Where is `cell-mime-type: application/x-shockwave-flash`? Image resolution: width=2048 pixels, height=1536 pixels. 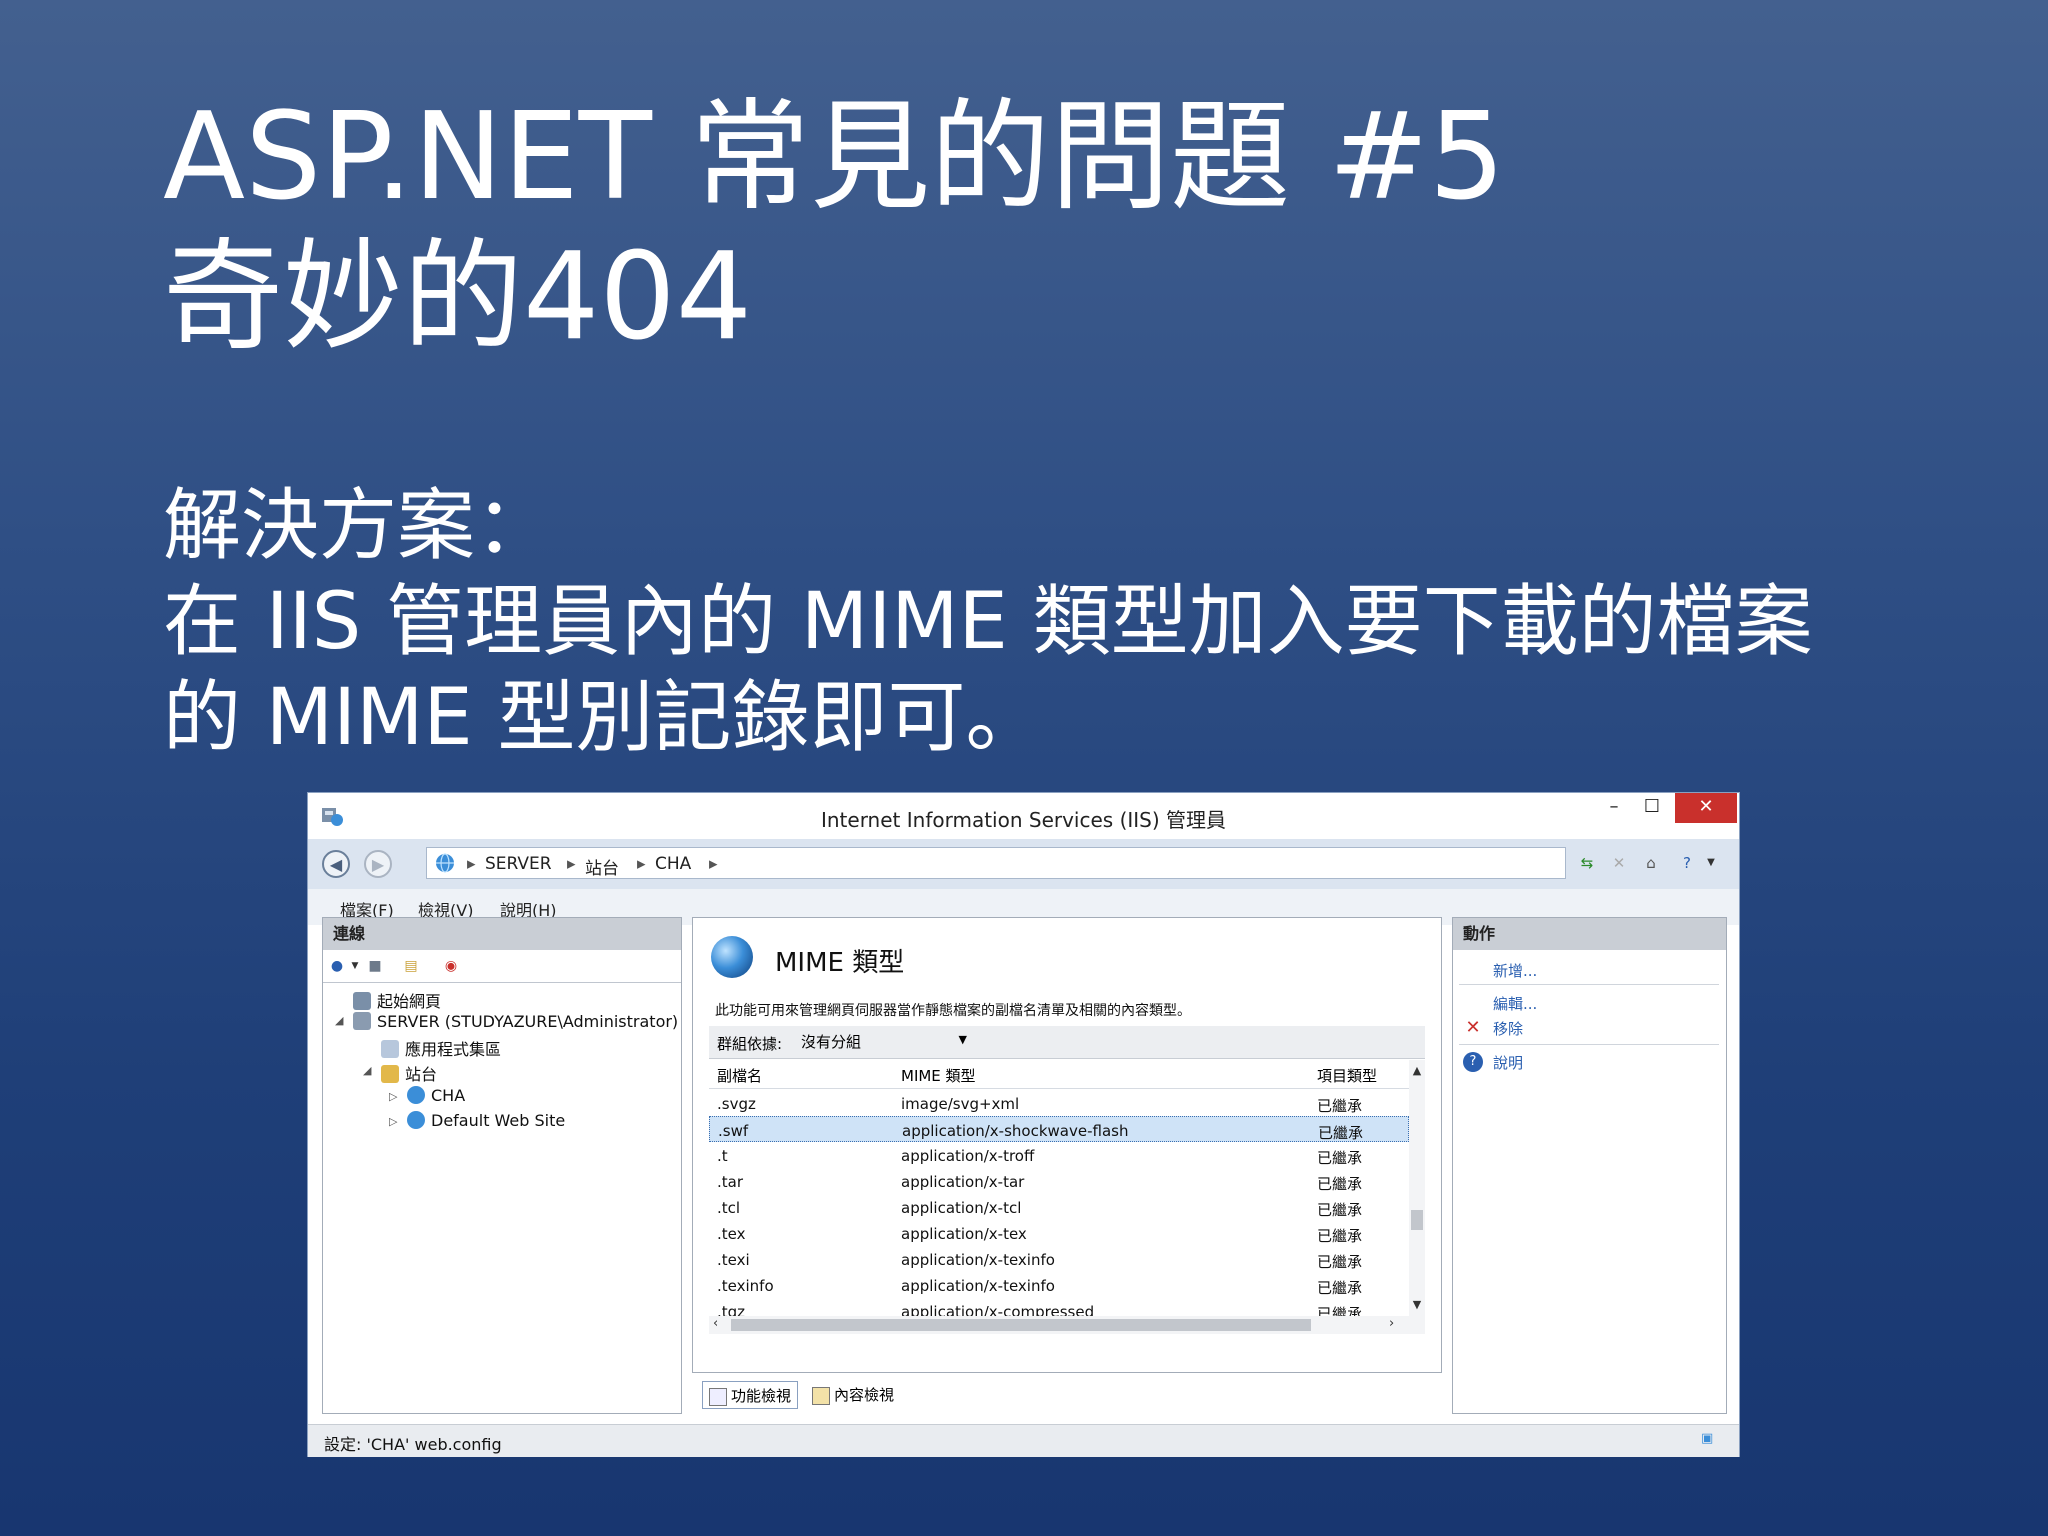 cell-mime-type: application/x-shockwave-flash is located at coordinates (1015, 1131).